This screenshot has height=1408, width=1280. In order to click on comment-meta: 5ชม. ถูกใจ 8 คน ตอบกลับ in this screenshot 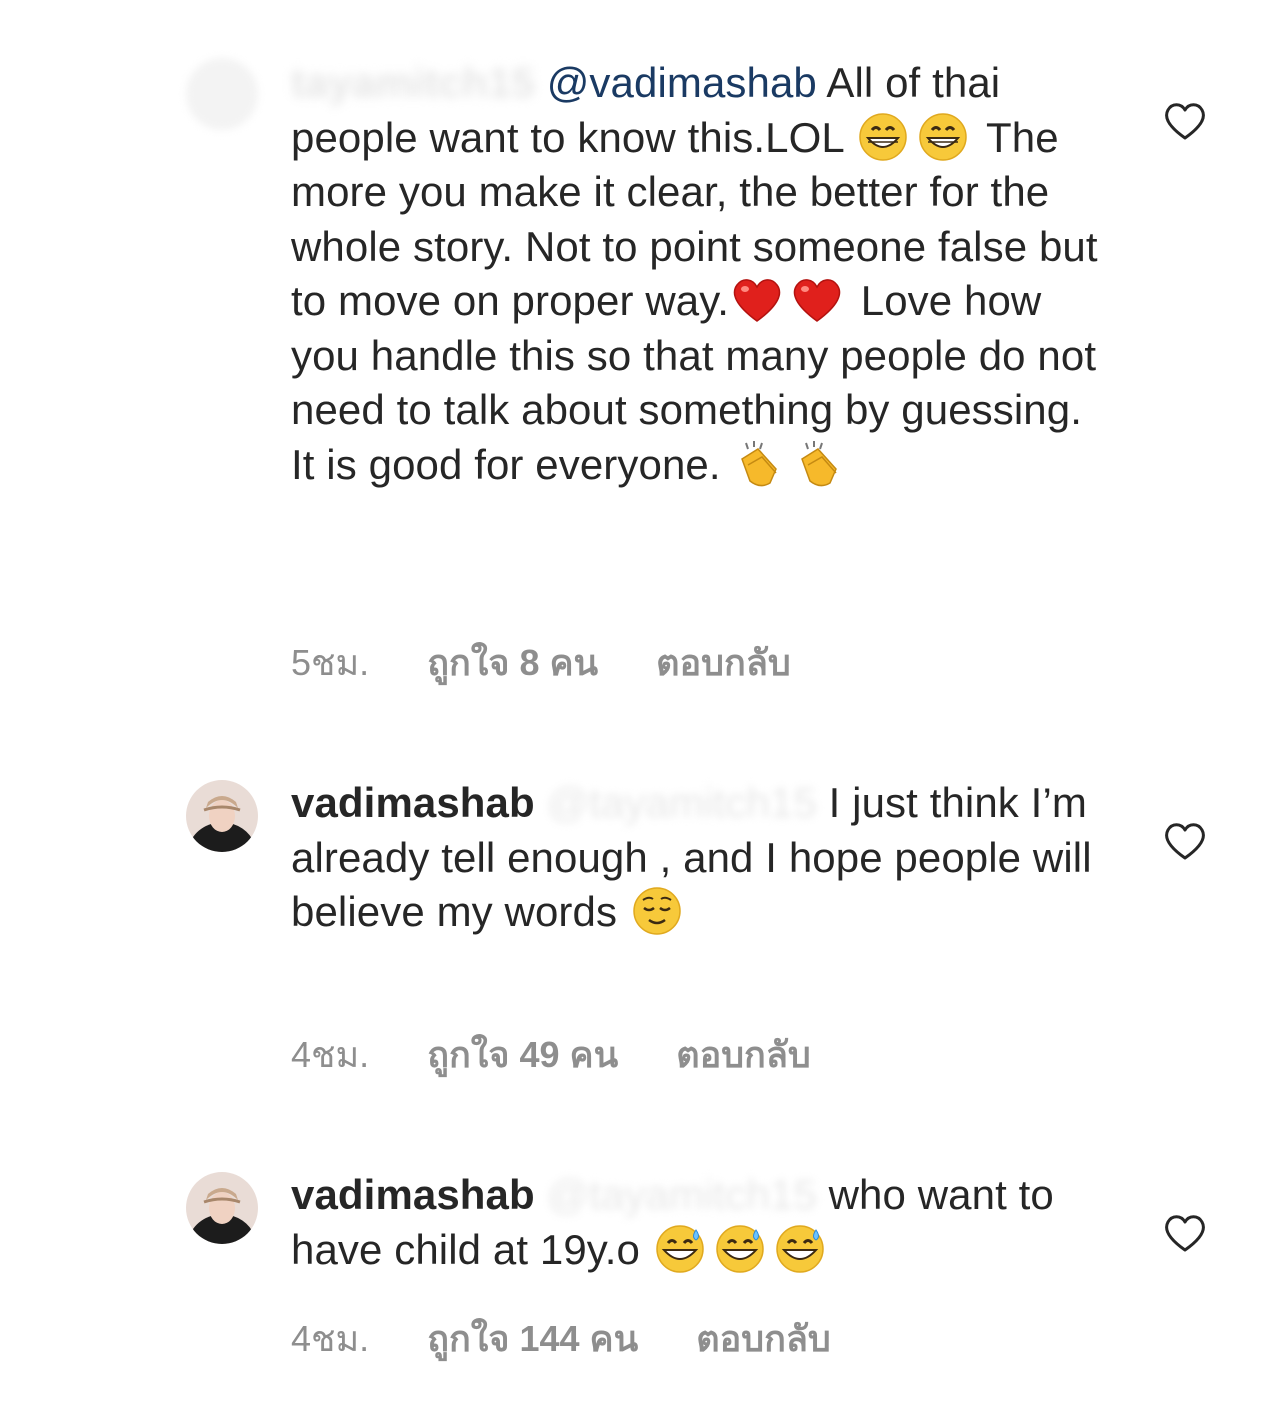, I will do `click(541, 662)`.